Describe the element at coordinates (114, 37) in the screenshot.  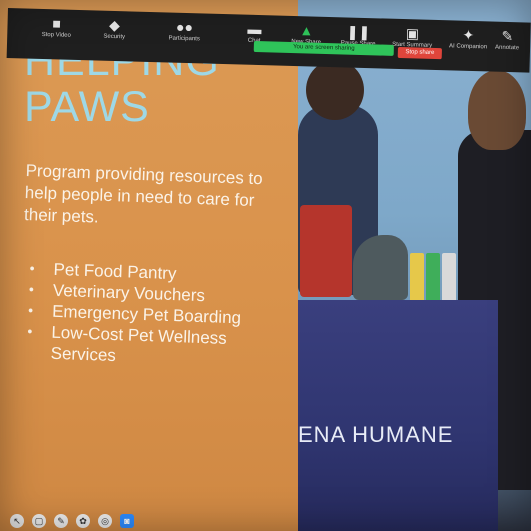
I see `security-label: Security` at that location.